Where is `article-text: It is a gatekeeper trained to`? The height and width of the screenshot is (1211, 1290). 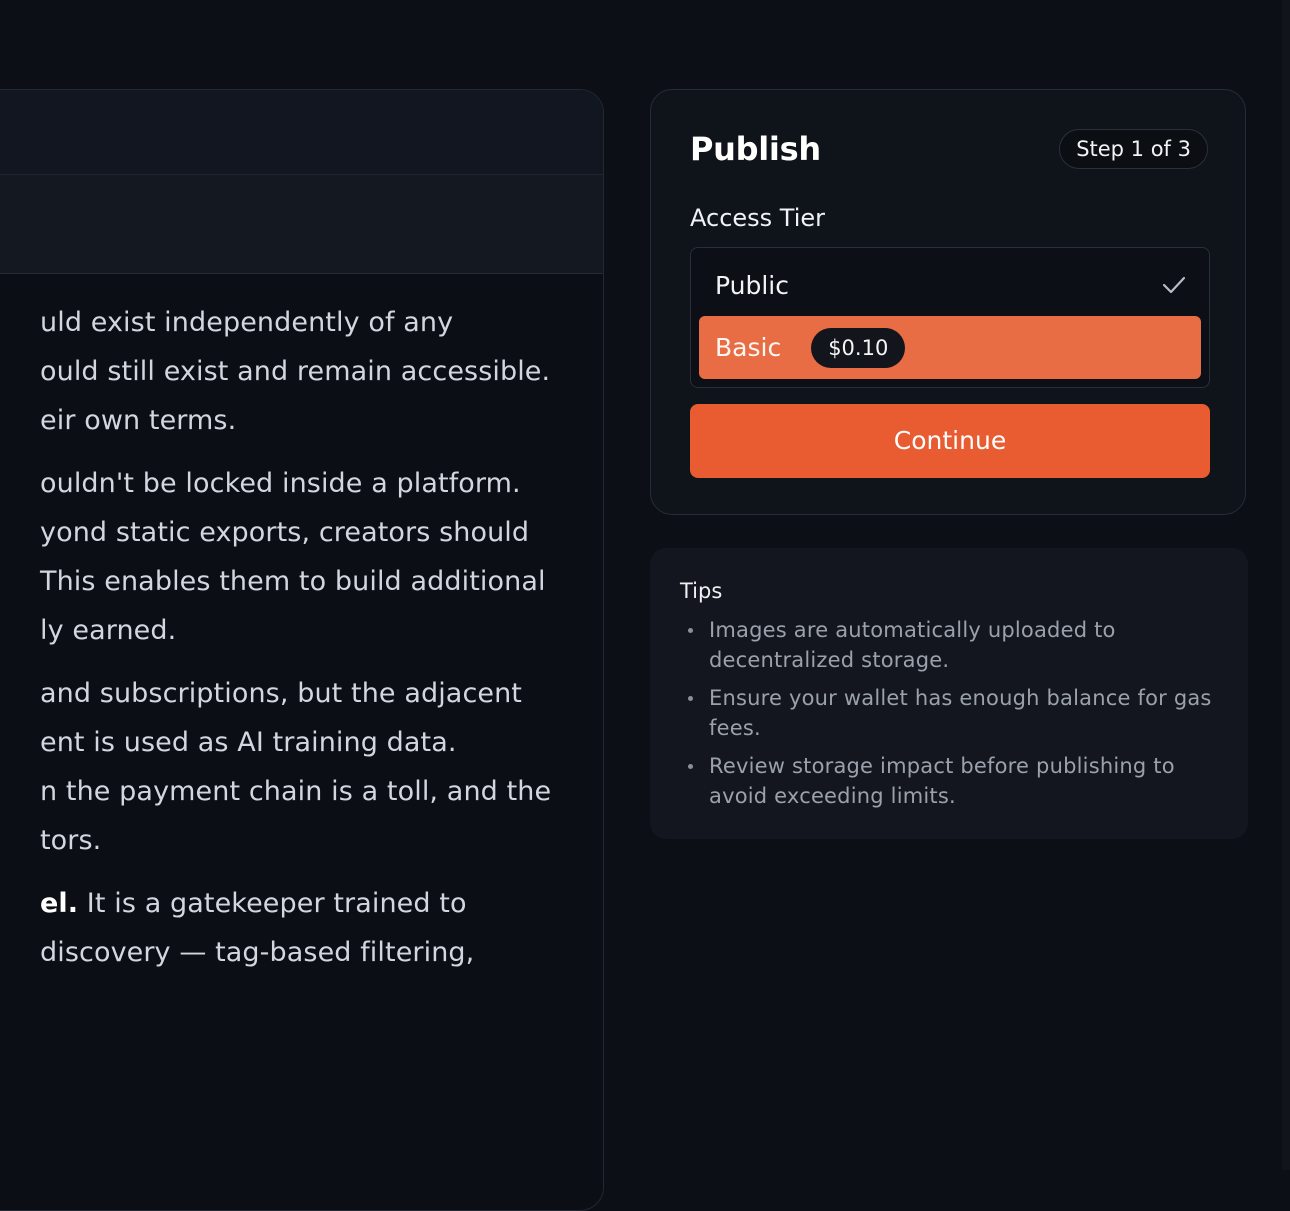 article-text: It is a gatekeeper trained to is located at coordinates (272, 903).